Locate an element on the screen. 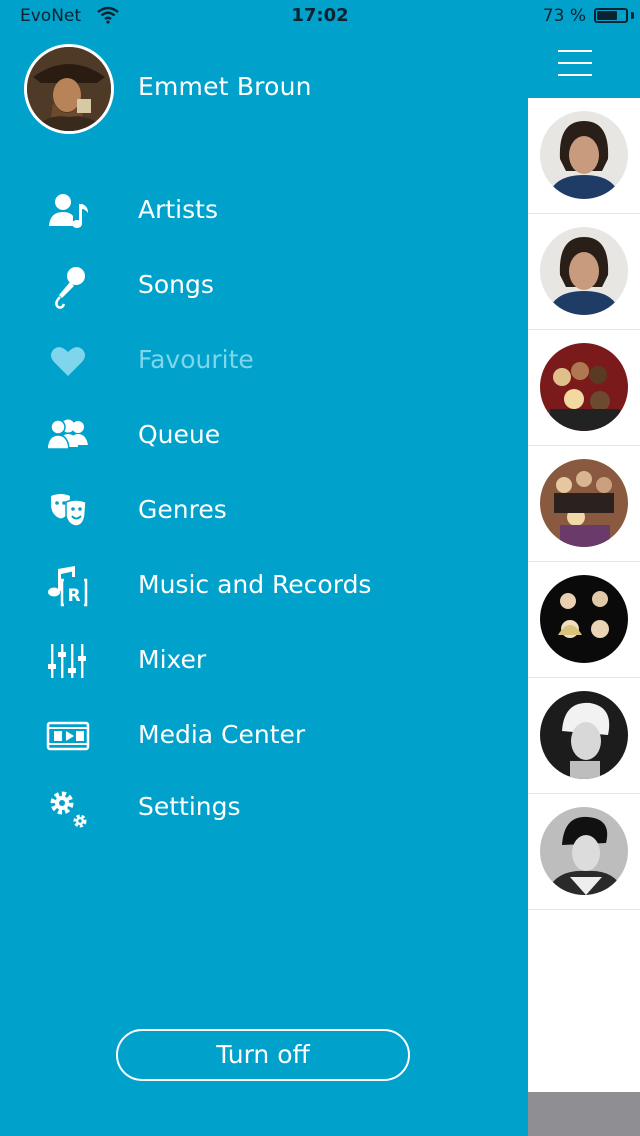  media-film-icon is located at coordinates (68, 736).